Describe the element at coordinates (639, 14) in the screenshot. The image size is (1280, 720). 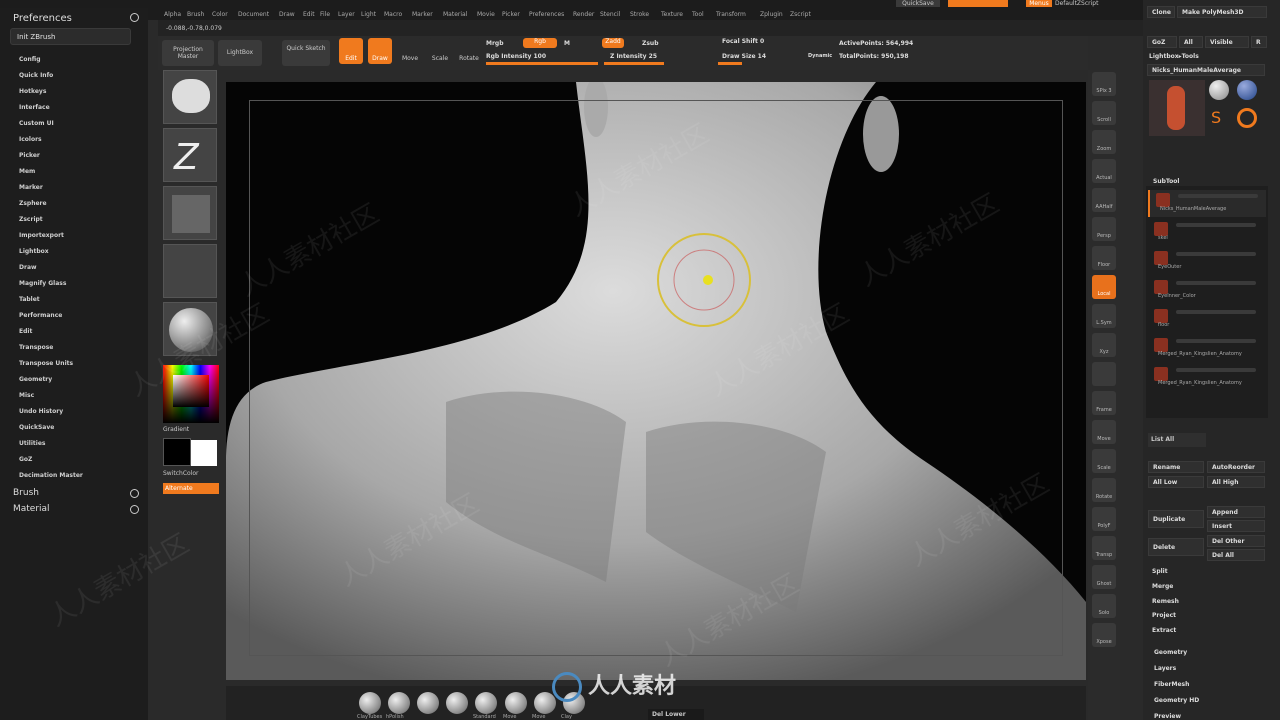
I see `menu-stroke: Stroke` at that location.